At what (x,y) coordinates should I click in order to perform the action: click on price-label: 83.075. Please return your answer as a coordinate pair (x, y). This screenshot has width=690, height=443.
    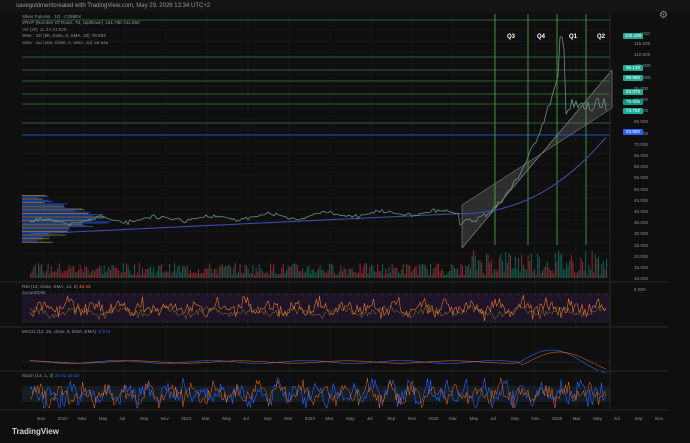
    Looking at the image, I should click on (633, 92).